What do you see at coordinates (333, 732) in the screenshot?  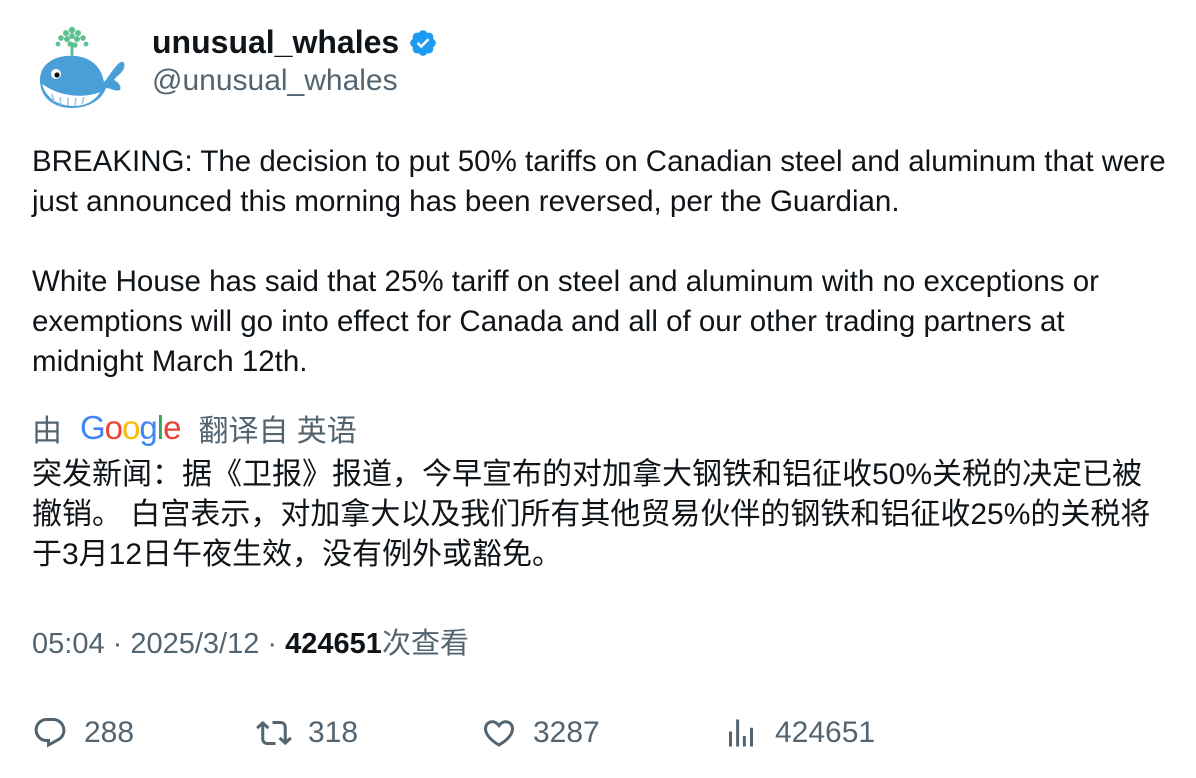 I see `retweet-count: 318` at bounding box center [333, 732].